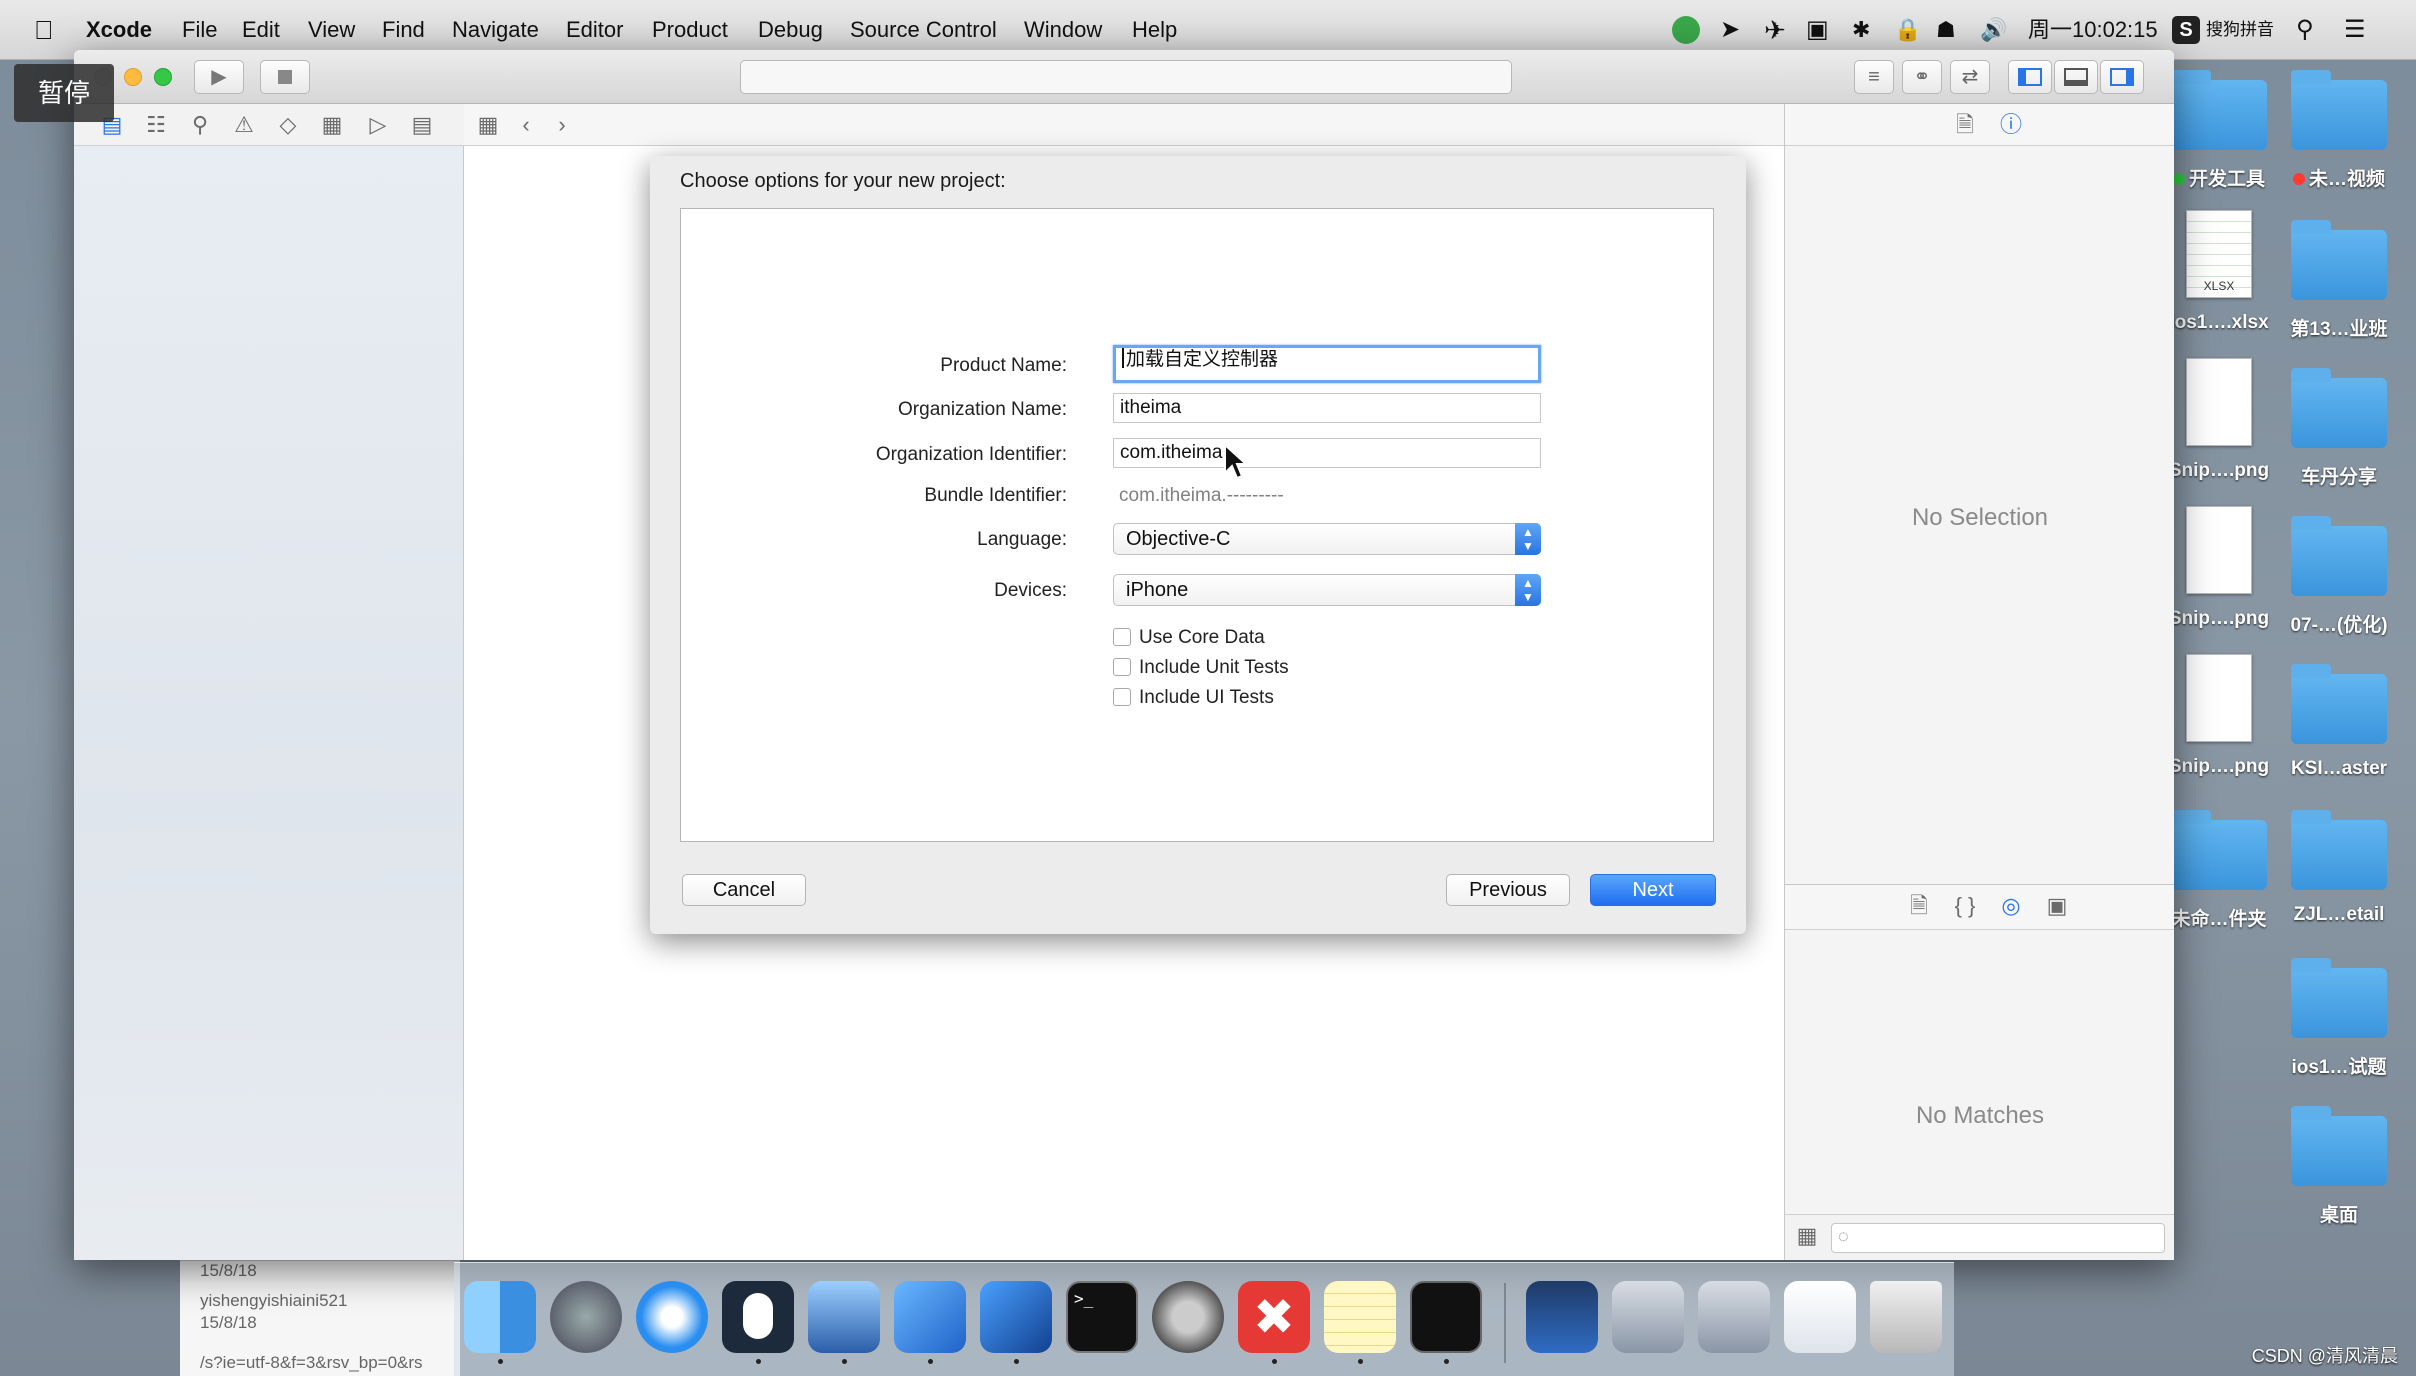 This screenshot has height=1376, width=2416. I want to click on safari-icon, so click(672, 1317).